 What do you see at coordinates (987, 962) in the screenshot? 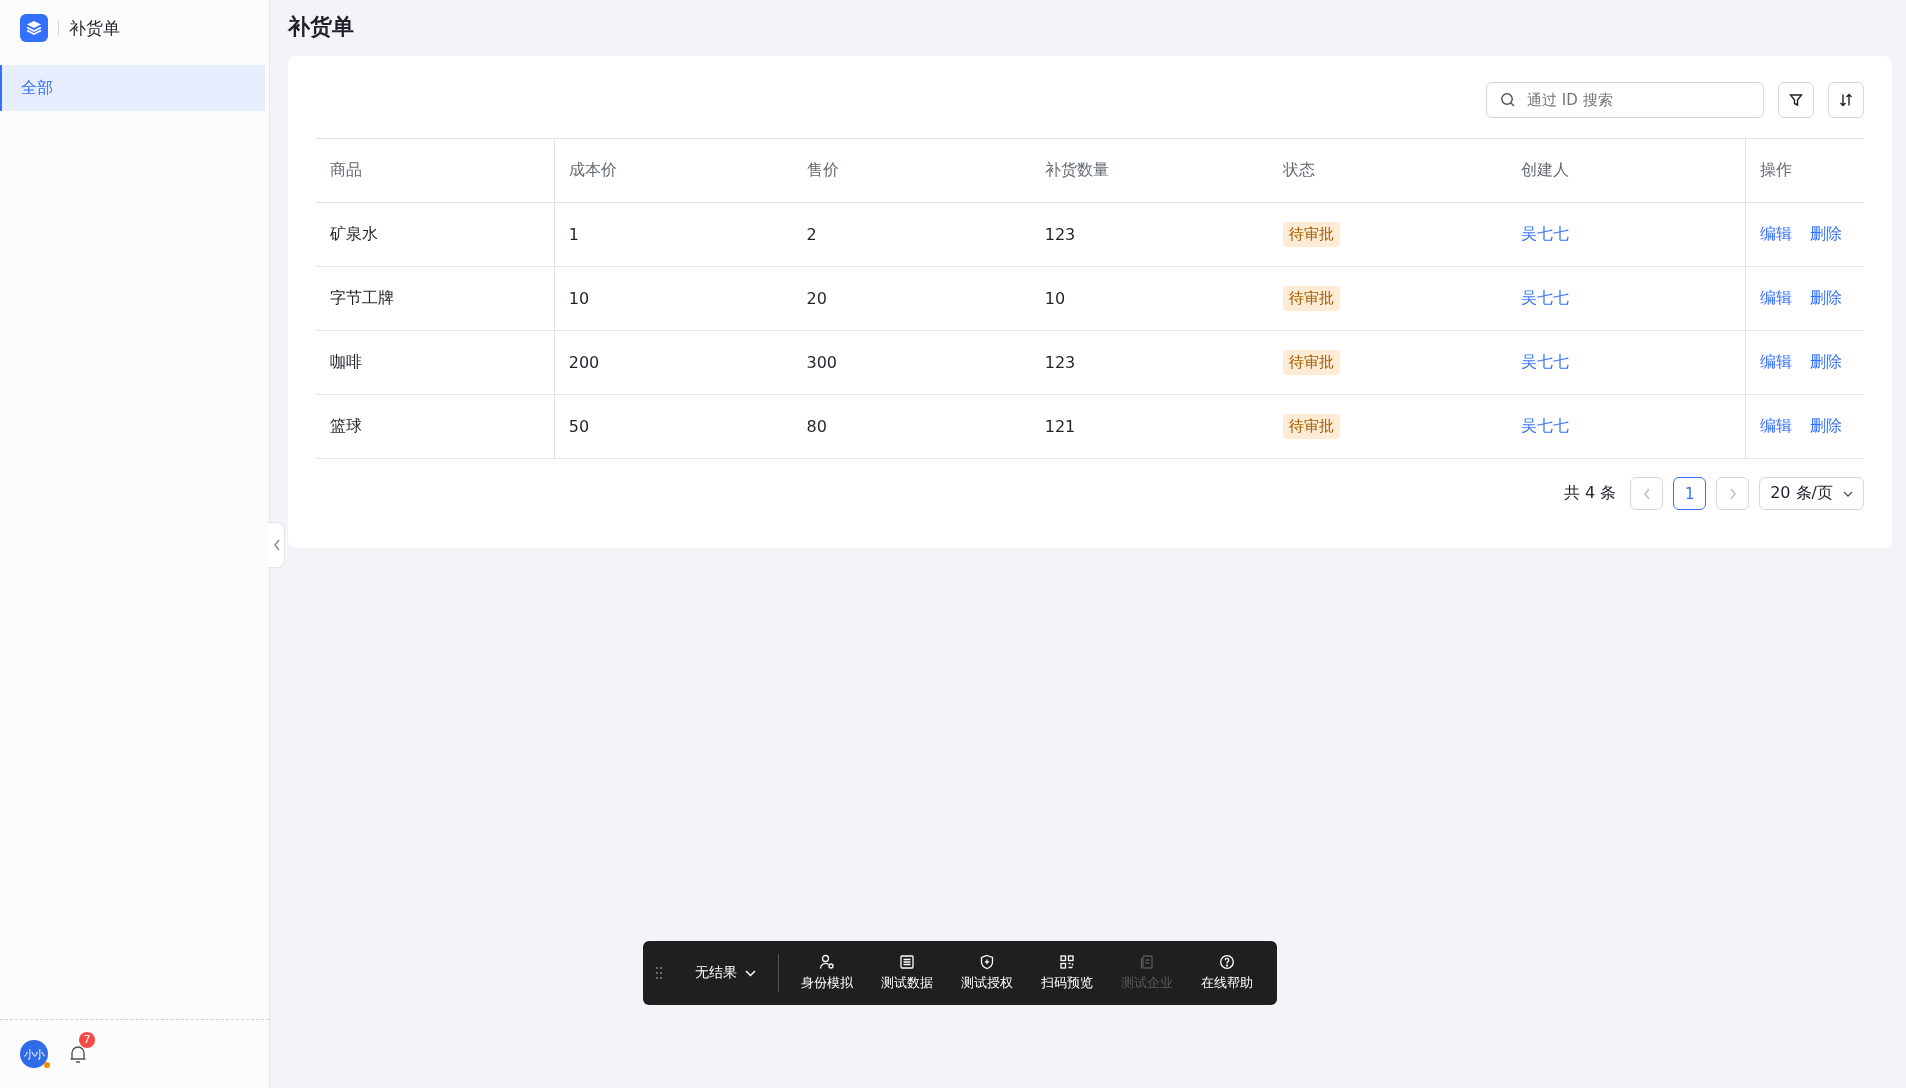
I see `shield-icon` at bounding box center [987, 962].